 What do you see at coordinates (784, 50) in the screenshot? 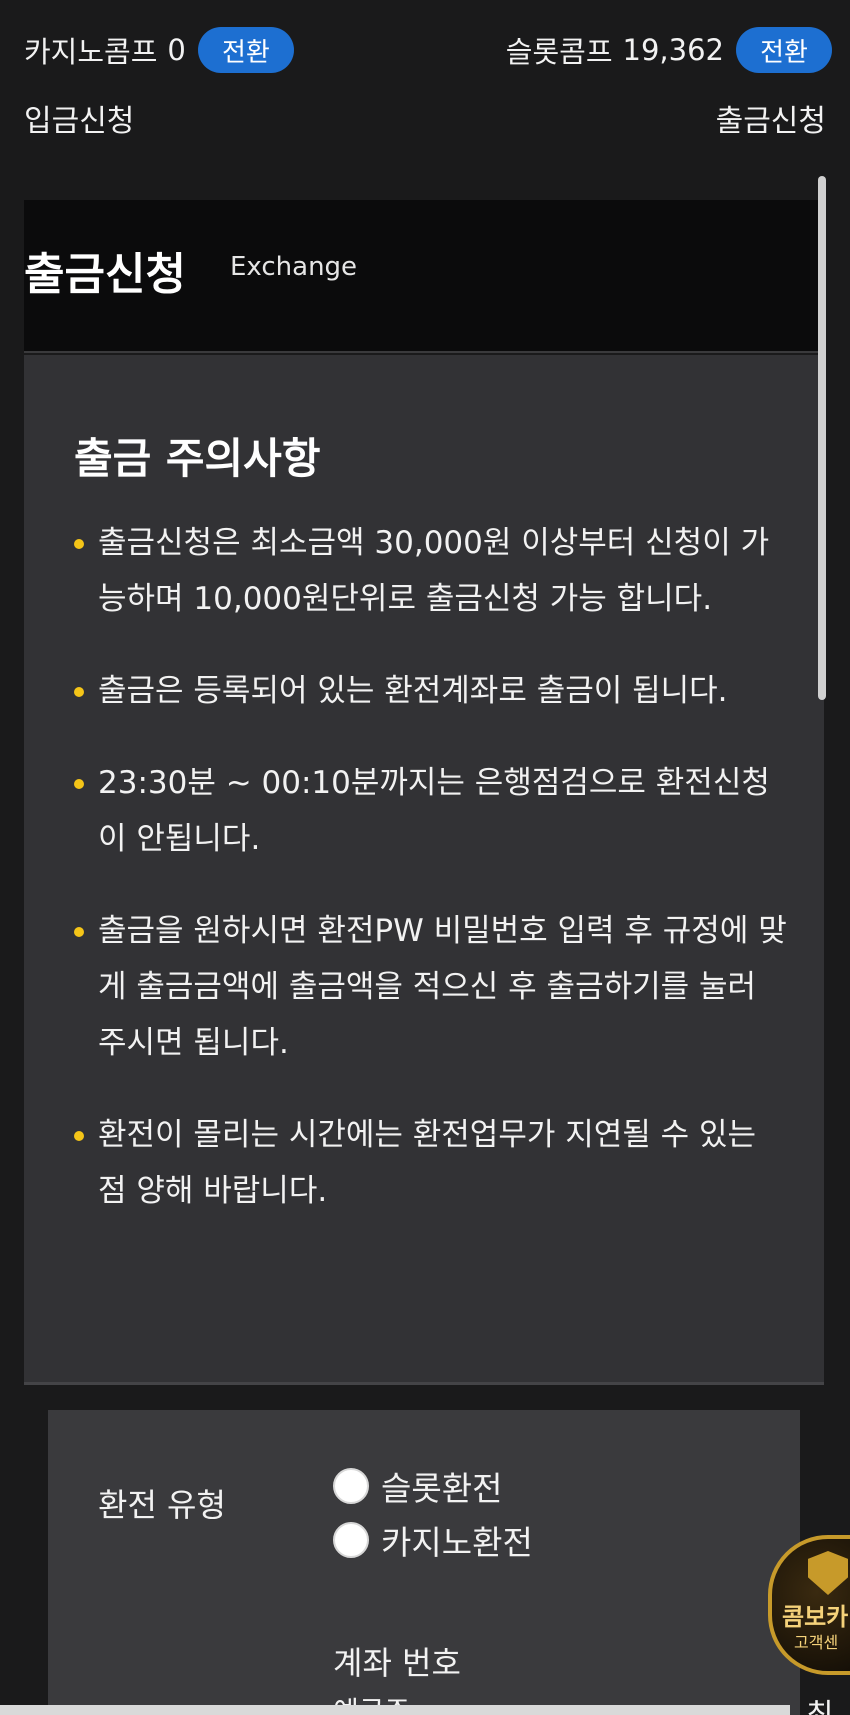
I see `slot-comp-switch-button: 전환` at bounding box center [784, 50].